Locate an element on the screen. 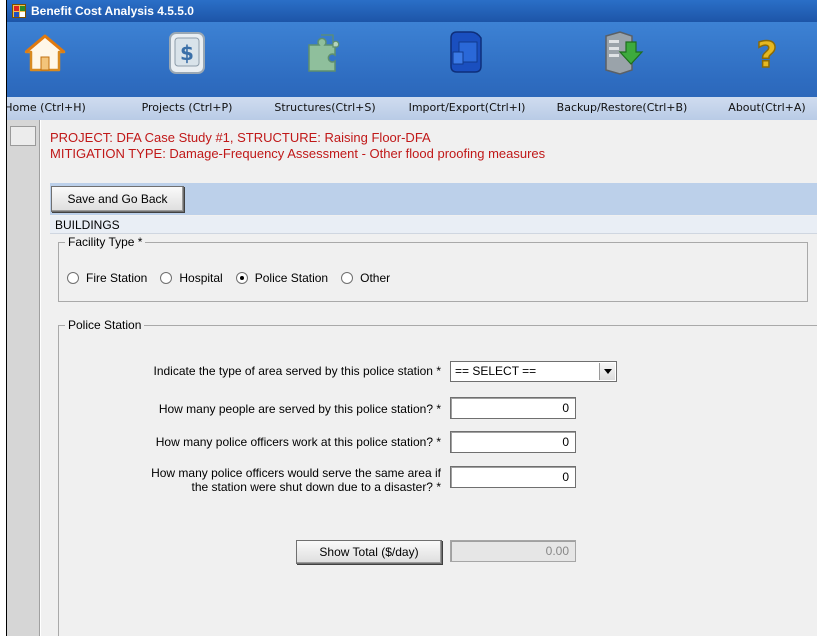 The height and width of the screenshot is (636, 817). radio-other: Other is located at coordinates (365, 278).